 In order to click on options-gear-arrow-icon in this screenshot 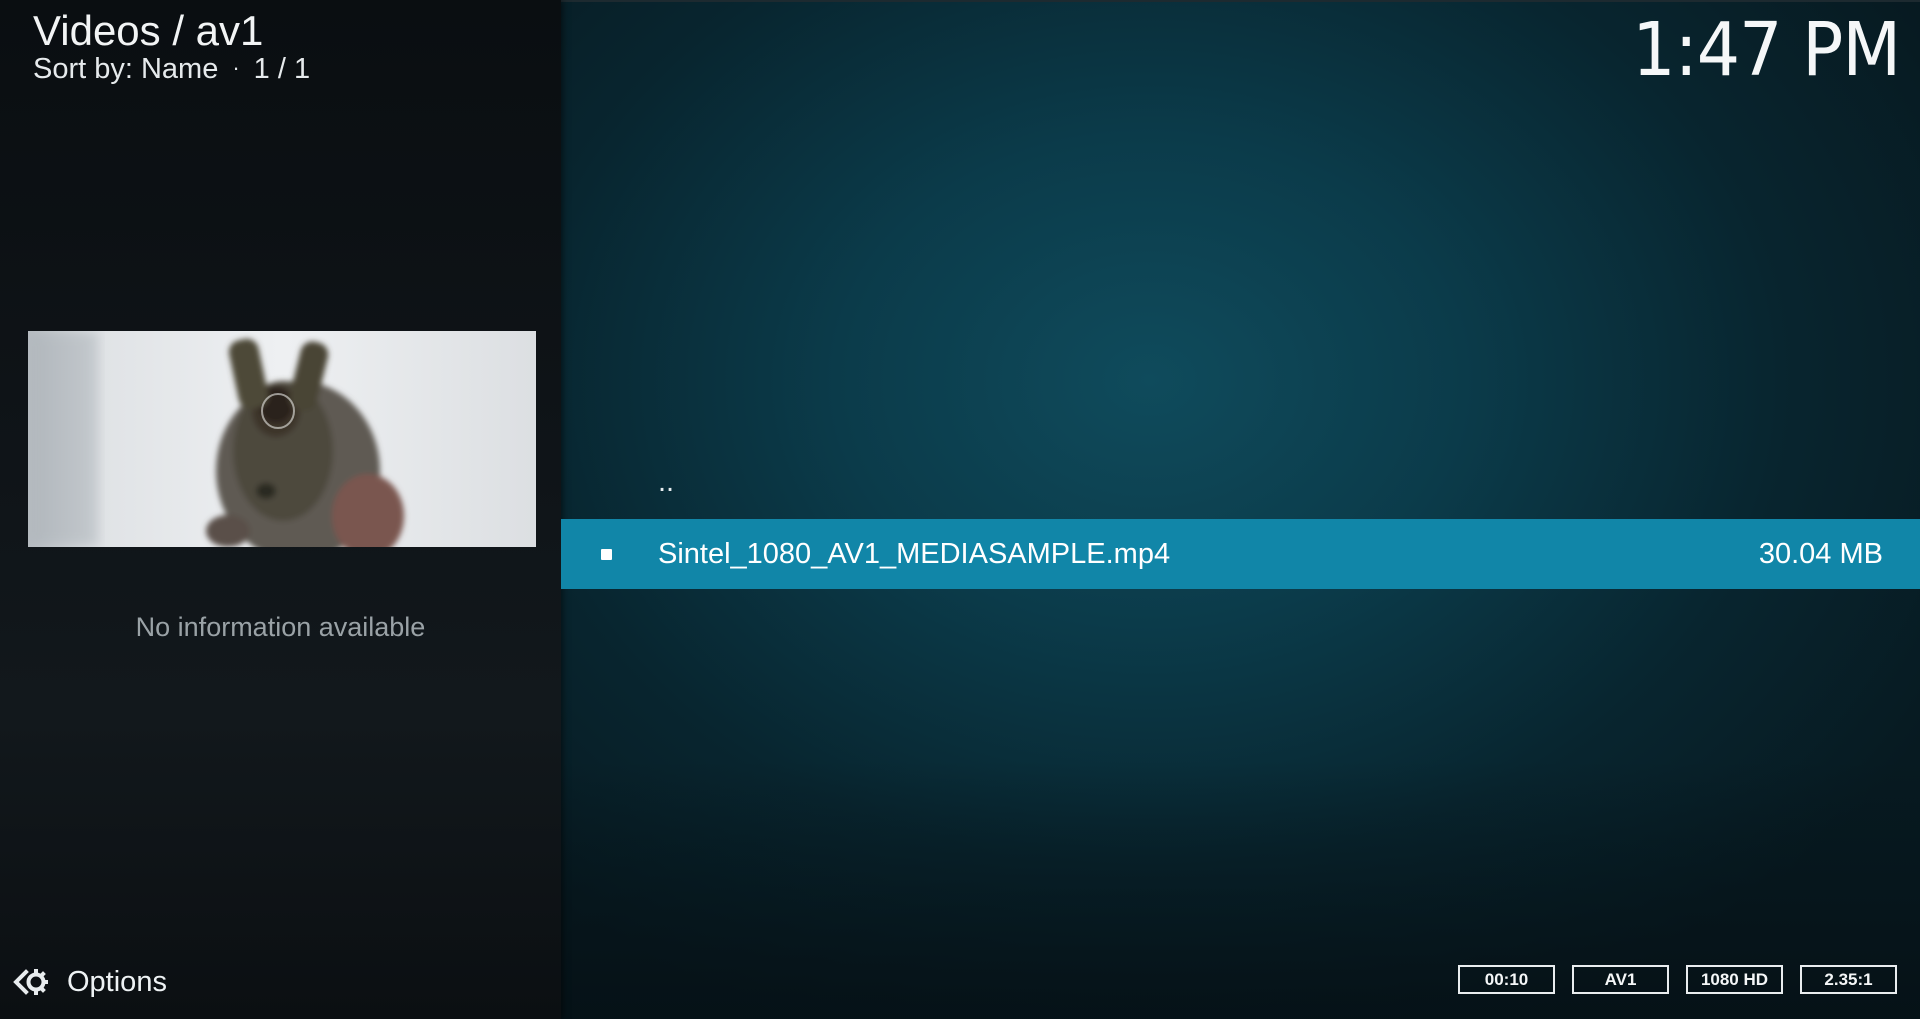, I will do `click(30, 982)`.